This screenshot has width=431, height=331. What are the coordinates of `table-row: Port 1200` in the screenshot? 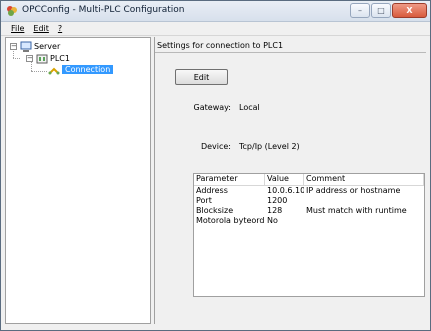 It's located at (309, 201).